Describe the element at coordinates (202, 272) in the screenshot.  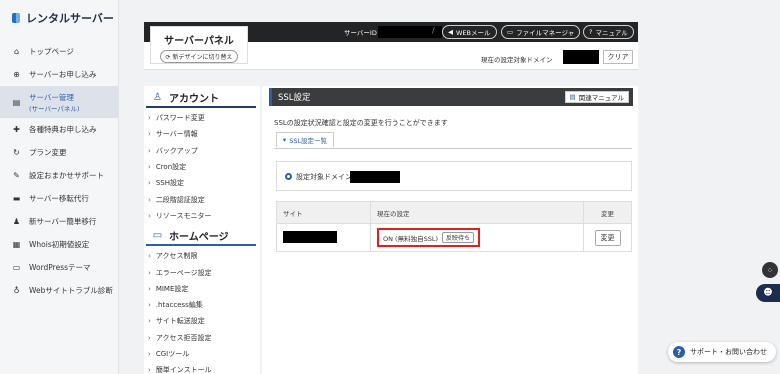
I see `sidebar-link: › エラーページ設定` at that location.